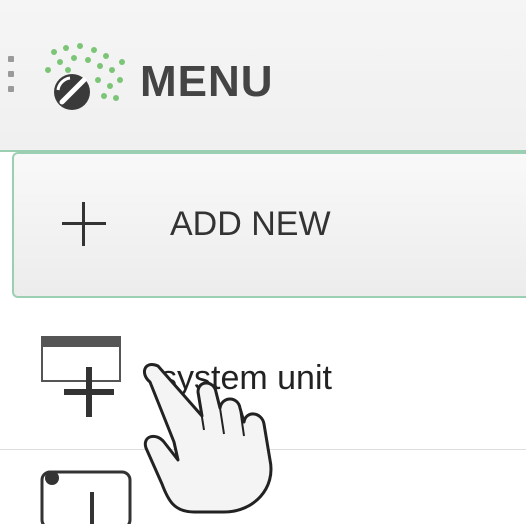 The width and height of the screenshot is (526, 524). Describe the element at coordinates (81, 376) in the screenshot. I see `system-unit-icon` at that location.